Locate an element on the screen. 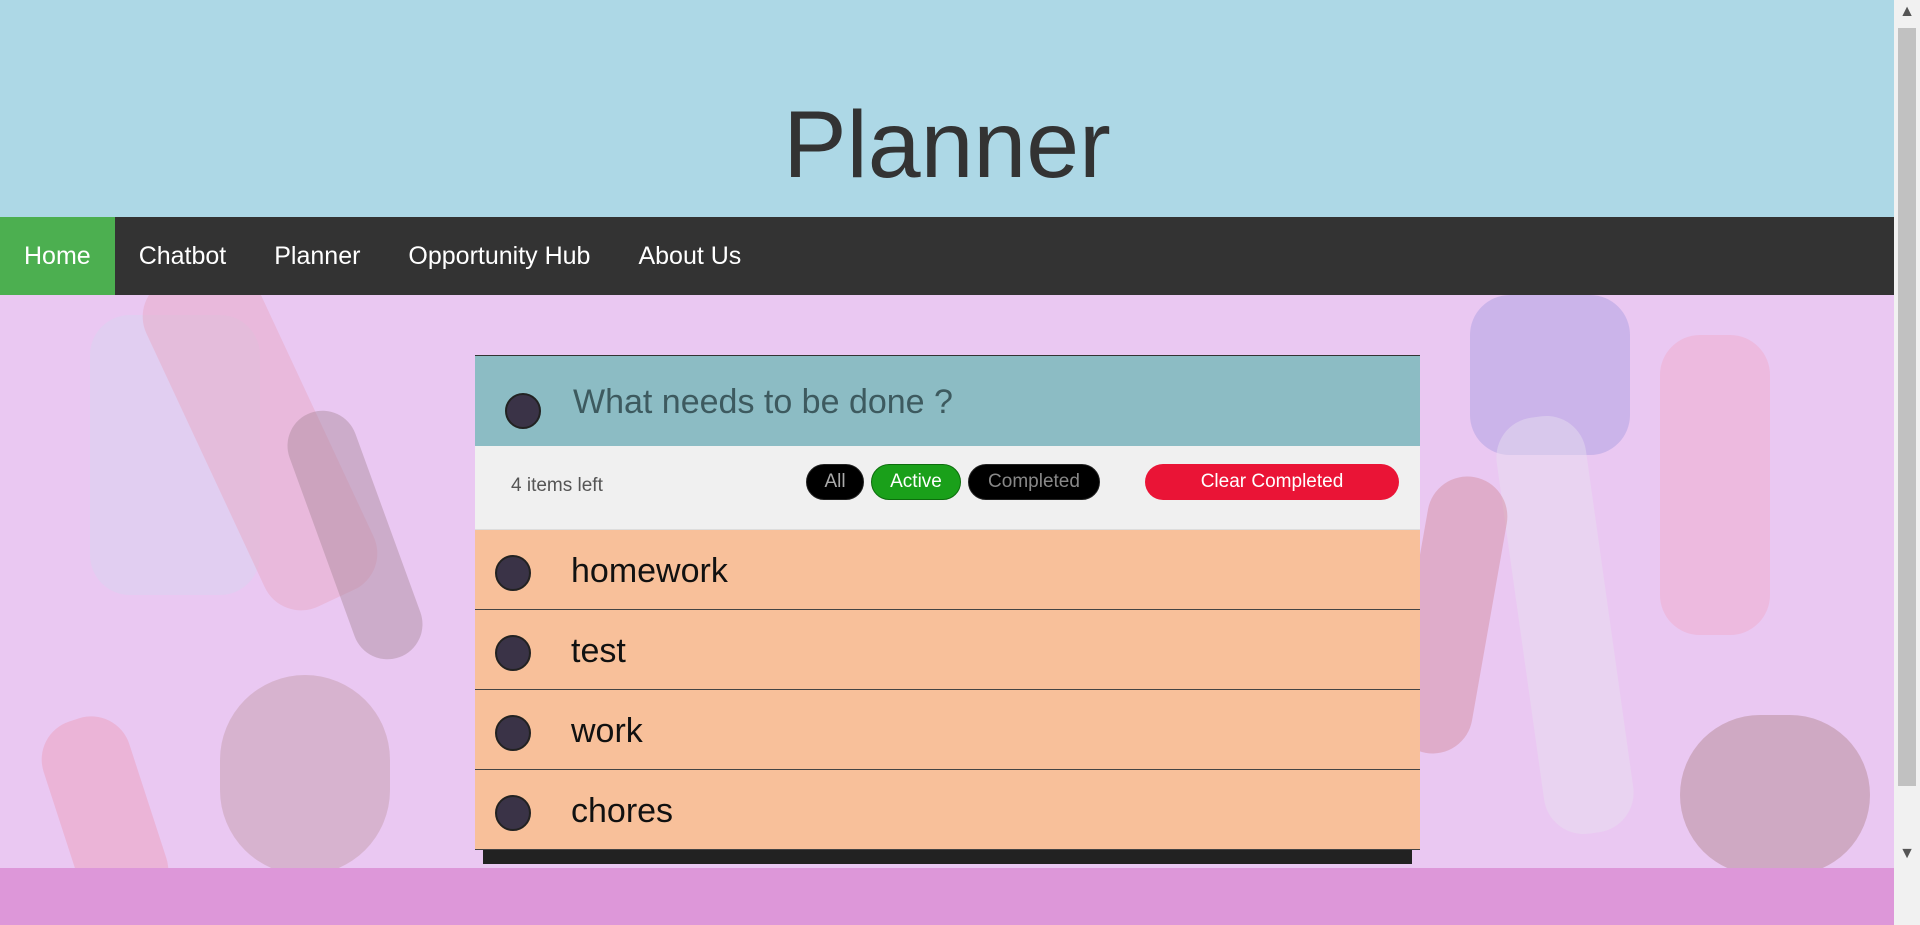 Image resolution: width=1920 pixels, height=925 pixels. scrollbar-thumb is located at coordinates (1907, 407).